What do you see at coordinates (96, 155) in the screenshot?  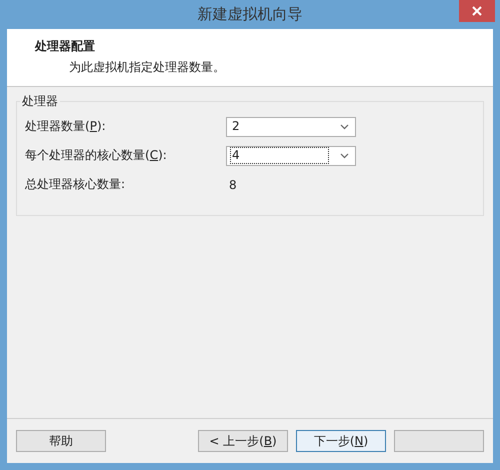 I see `field-label: 每个处理器的核心数量(C):` at bounding box center [96, 155].